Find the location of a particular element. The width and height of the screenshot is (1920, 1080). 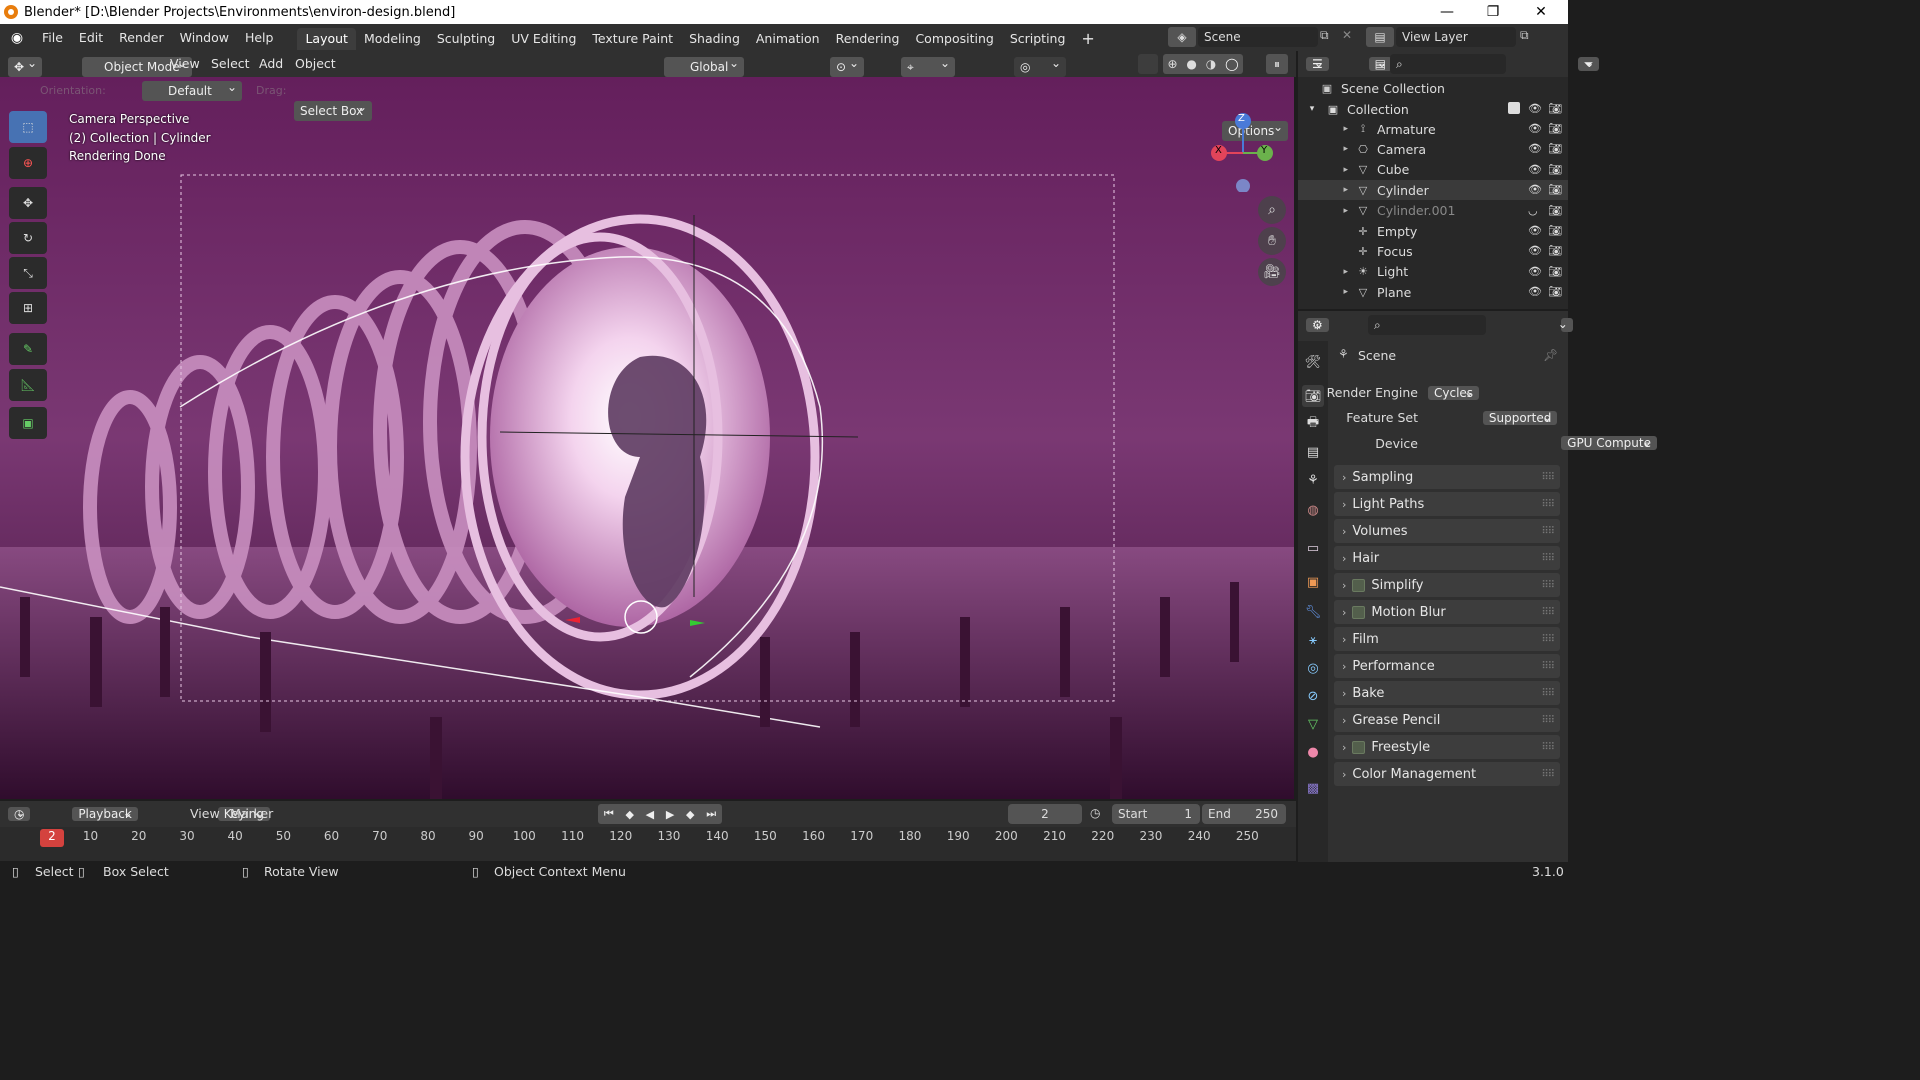

blender-menu-icon: ◉ is located at coordinates (17, 38).